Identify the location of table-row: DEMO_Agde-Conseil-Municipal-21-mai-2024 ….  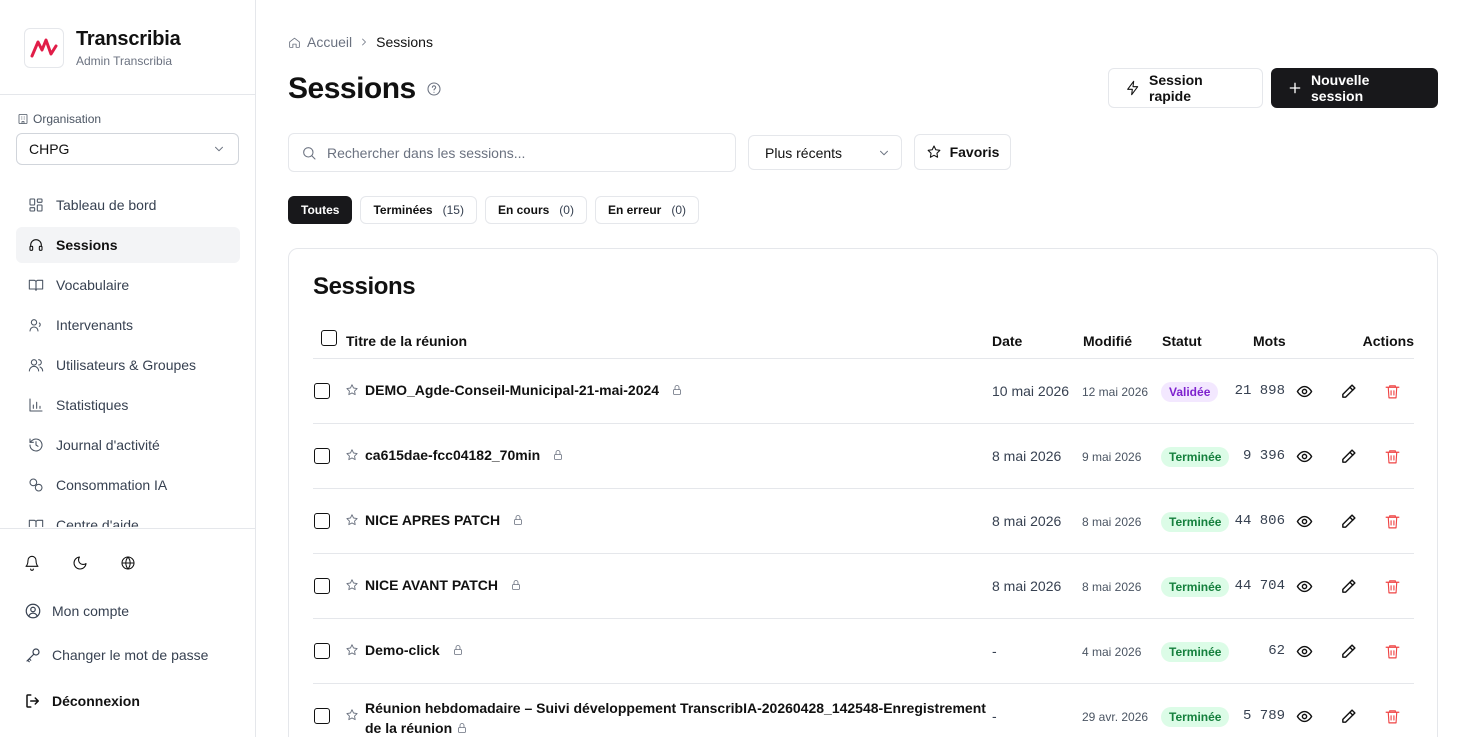
(863, 391).